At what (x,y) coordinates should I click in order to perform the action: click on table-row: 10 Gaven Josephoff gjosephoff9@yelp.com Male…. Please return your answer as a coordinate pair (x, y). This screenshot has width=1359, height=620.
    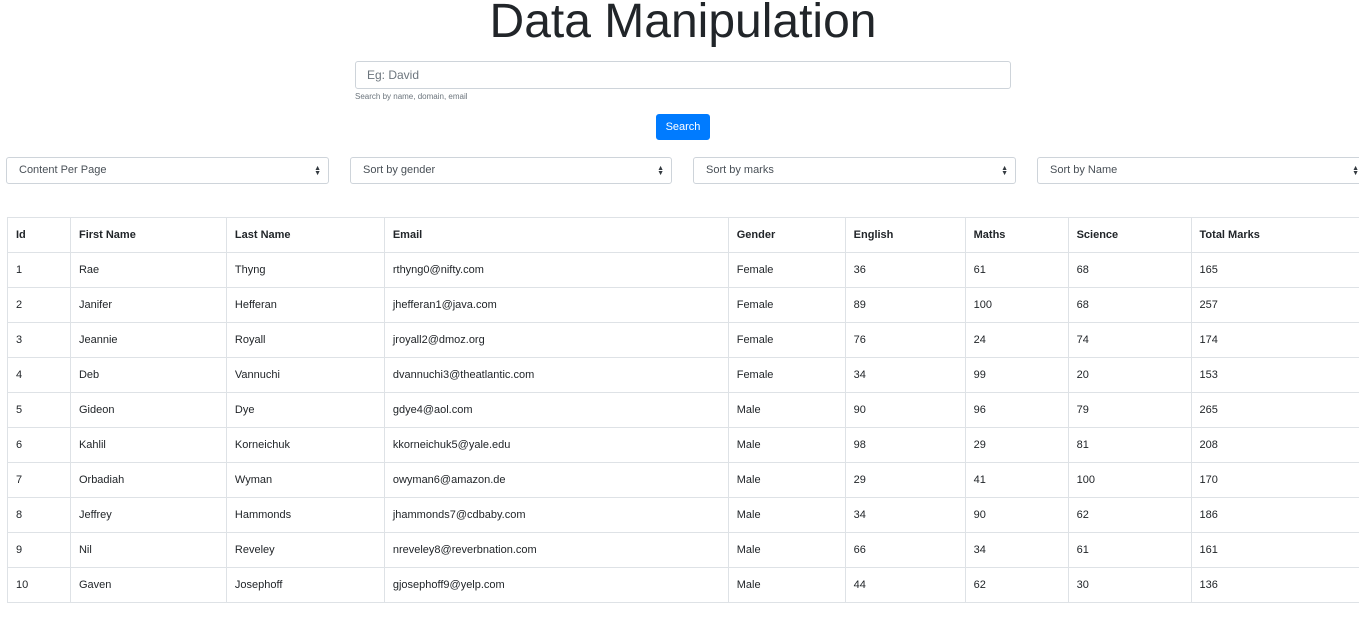
    Looking at the image, I should click on (683, 585).